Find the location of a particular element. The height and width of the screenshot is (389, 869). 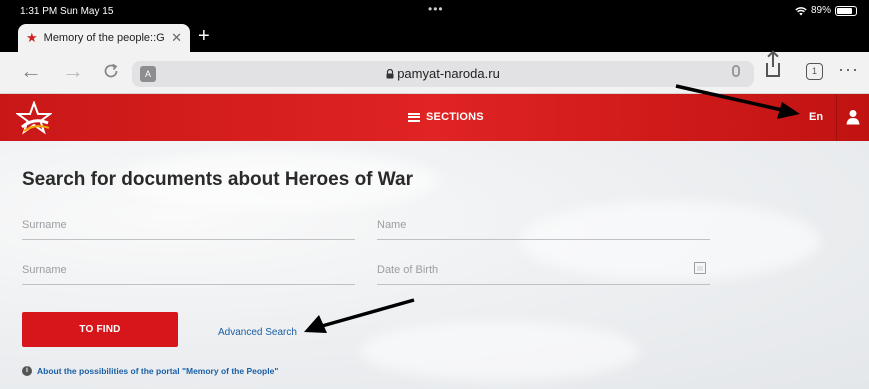

page-title: Search for documents about Heroes of War is located at coordinates (217, 179).